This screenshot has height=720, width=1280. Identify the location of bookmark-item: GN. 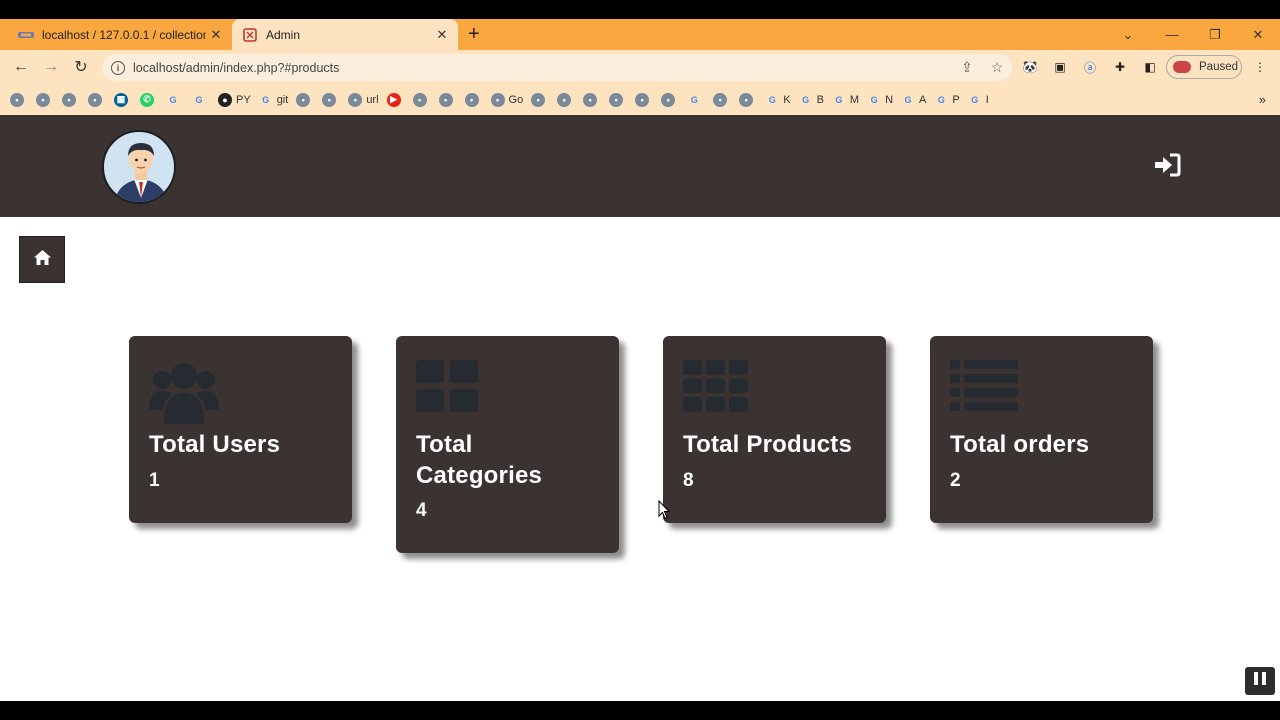
(880, 100).